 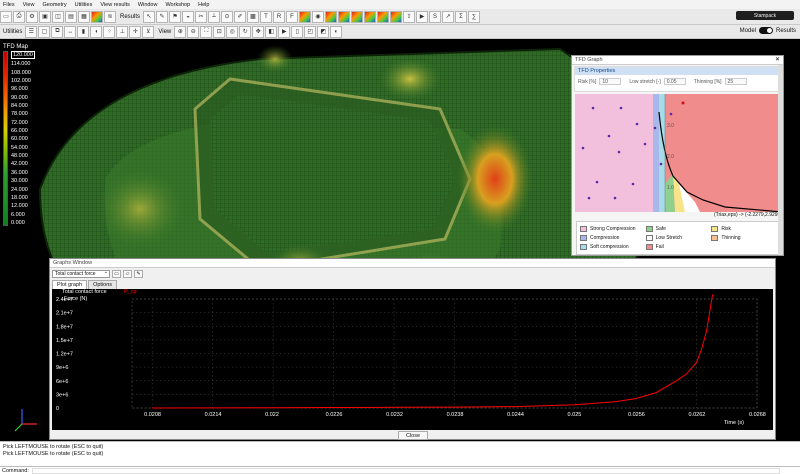 What do you see at coordinates (97, 16) in the screenshot?
I see `color-layers-icon` at bounding box center [97, 16].